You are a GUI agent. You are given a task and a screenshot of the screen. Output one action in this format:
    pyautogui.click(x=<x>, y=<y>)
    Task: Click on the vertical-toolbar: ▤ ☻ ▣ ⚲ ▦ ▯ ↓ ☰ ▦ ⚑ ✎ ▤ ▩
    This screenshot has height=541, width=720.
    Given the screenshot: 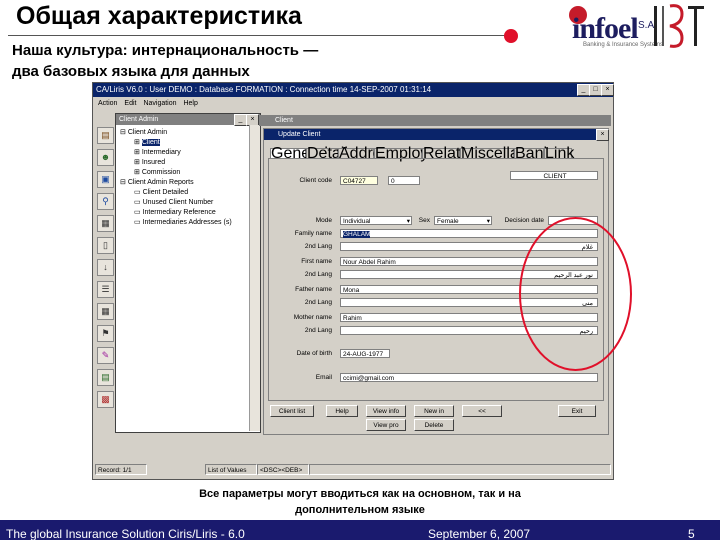 What is the action you would take?
    pyautogui.click(x=105, y=287)
    